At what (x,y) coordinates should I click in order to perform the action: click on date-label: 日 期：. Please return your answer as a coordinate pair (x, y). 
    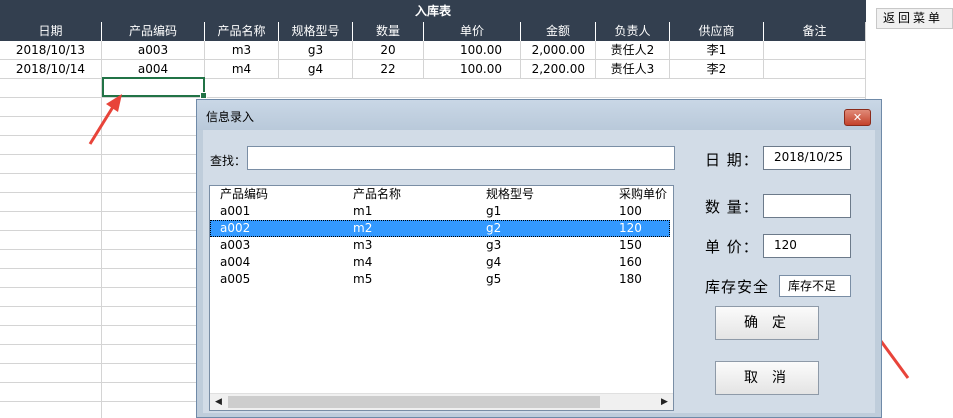
    Looking at the image, I should click on (732, 160).